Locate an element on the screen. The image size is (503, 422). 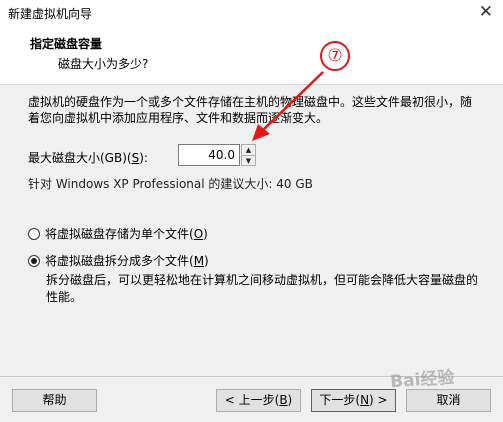
page-title: 指定磁盘容量 is located at coordinates (66, 44).